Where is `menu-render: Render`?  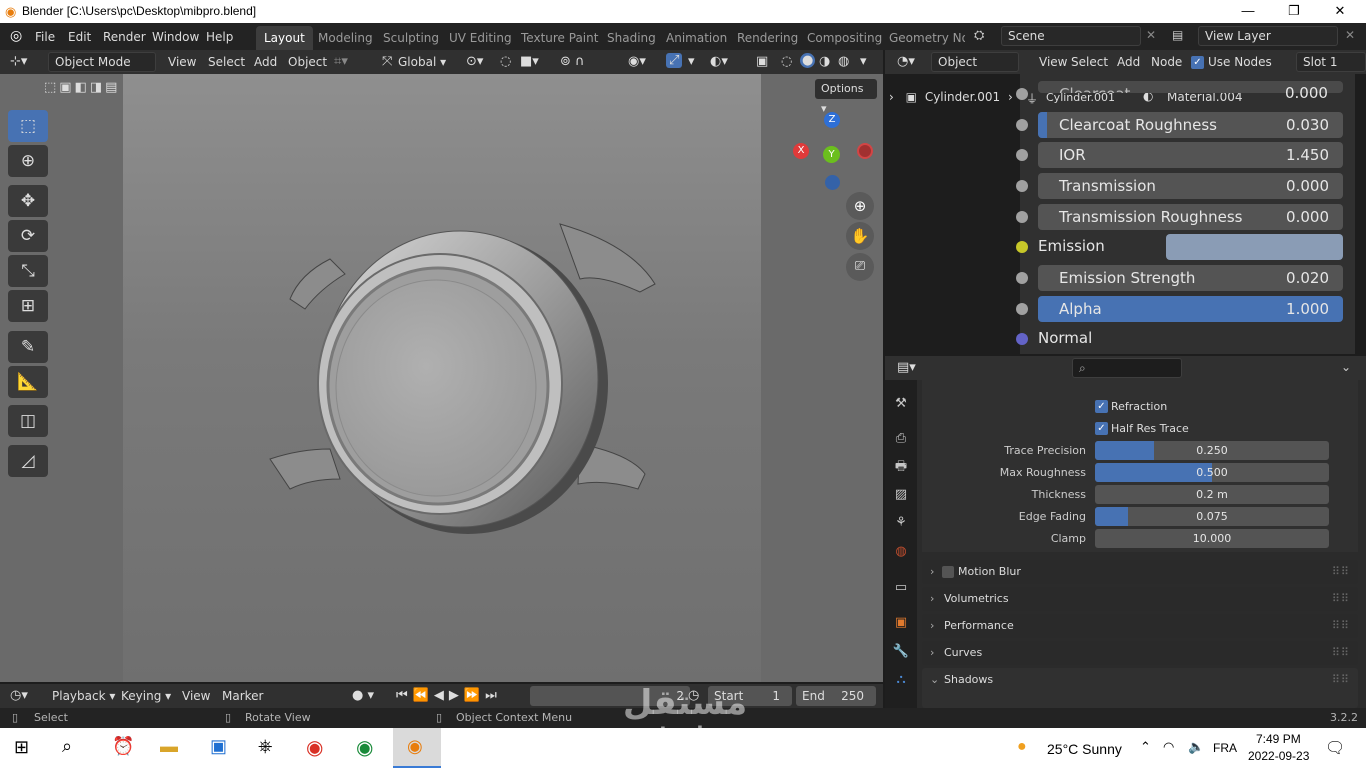
menu-render: Render is located at coordinates (124, 37).